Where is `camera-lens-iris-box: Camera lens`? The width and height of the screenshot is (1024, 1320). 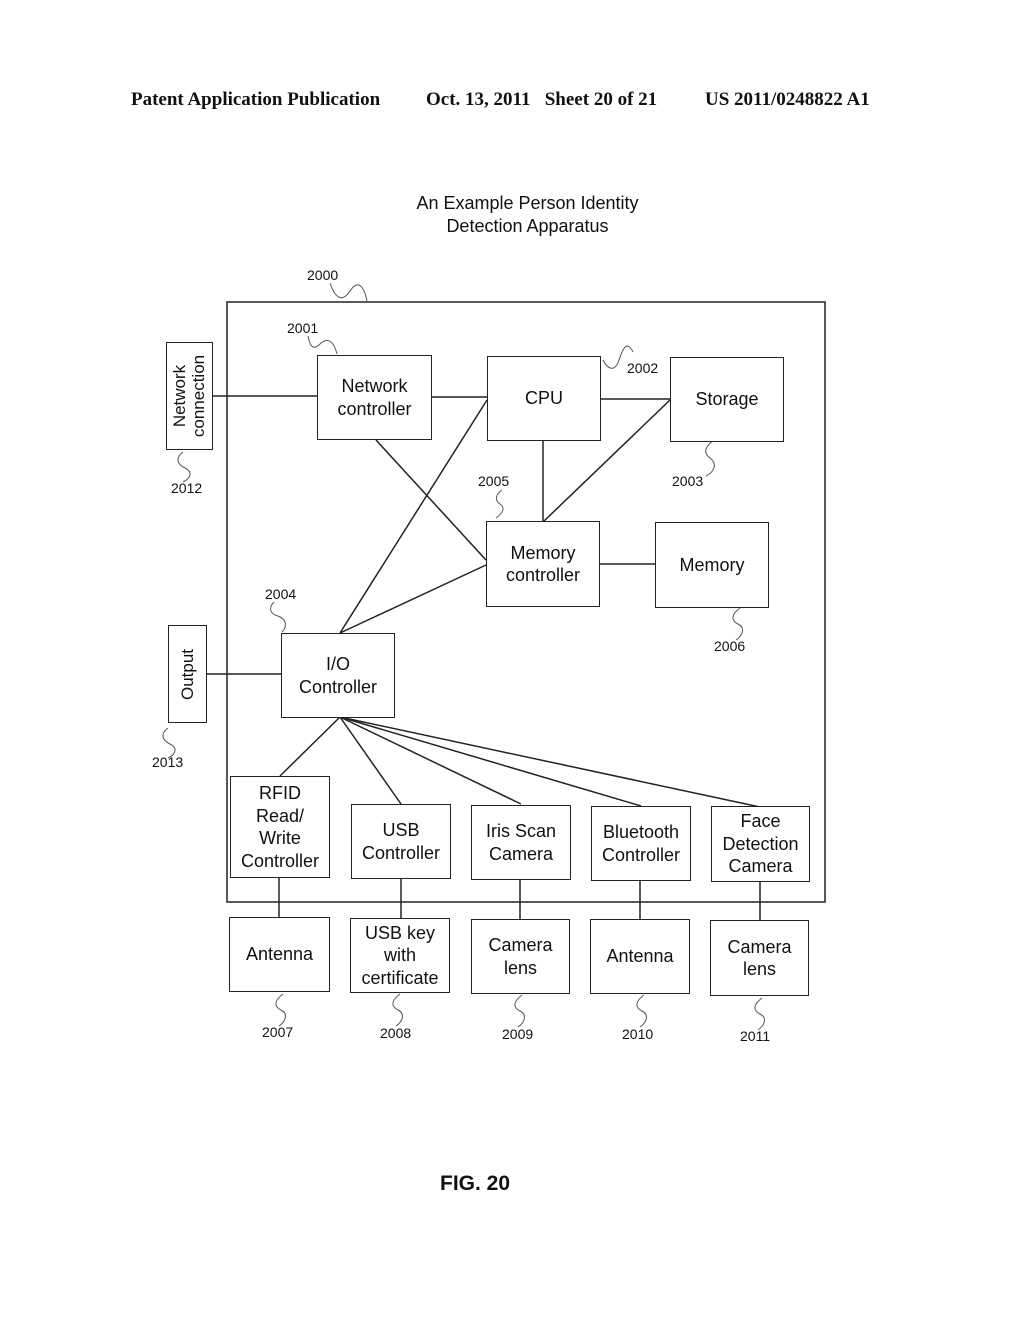
camera-lens-iris-box: Camera lens is located at coordinates (520, 956).